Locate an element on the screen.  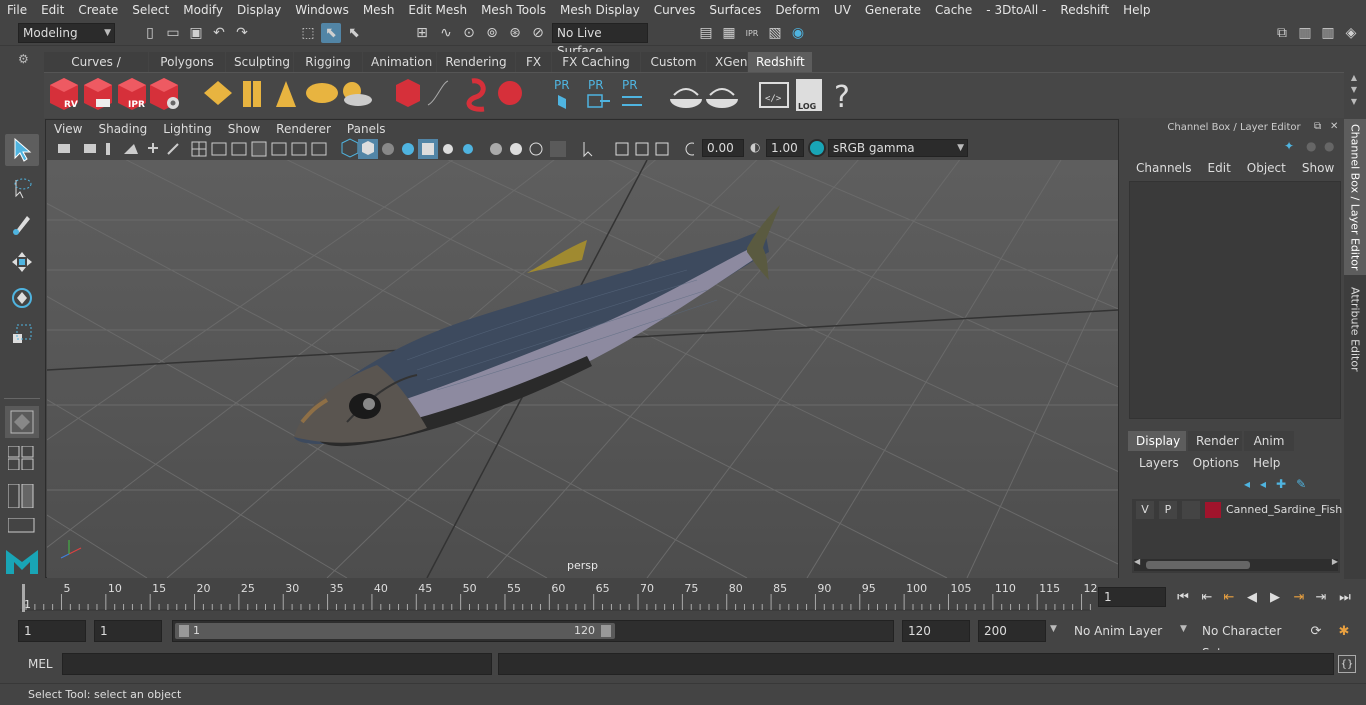
layer-help-menu: Help is located at coordinates (1266, 463).